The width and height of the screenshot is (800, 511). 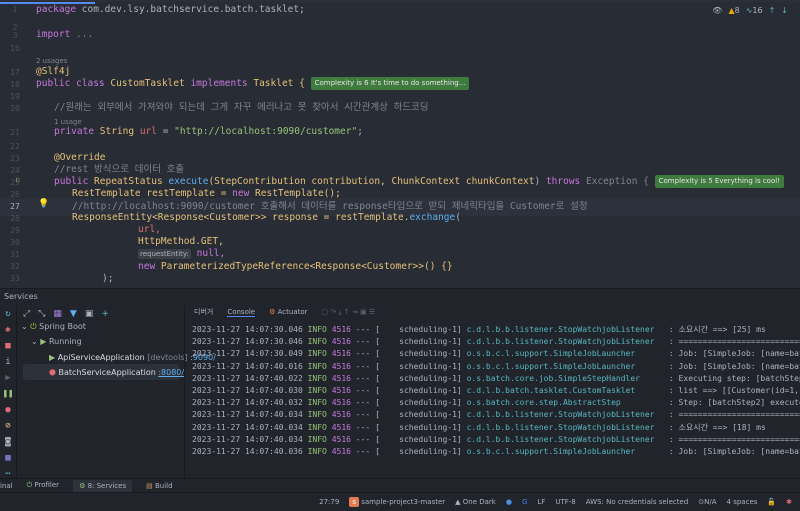 What do you see at coordinates (247, 366) in the screenshot?
I see `log-ts: 2023-11-27 14:07:40.016` at bounding box center [247, 366].